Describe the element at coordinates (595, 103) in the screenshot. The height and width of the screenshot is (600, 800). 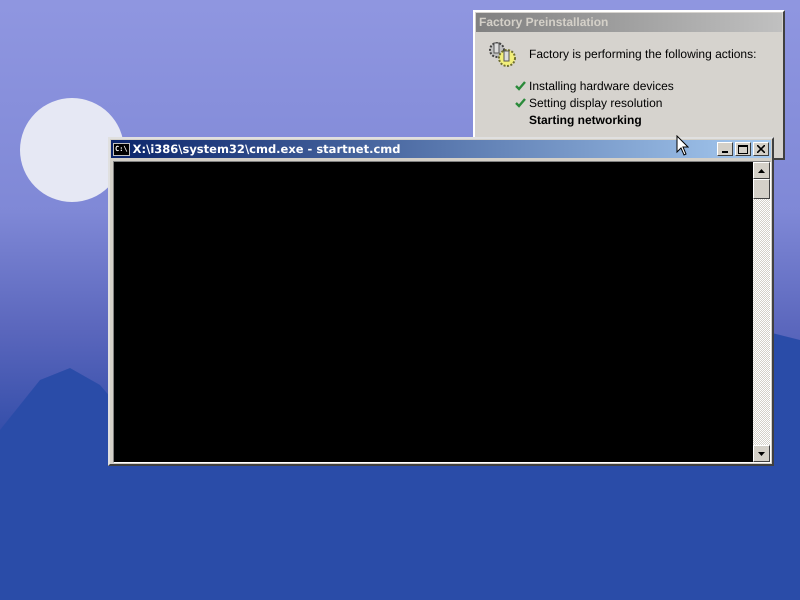
I see `action-text: Setting display resolution` at that location.